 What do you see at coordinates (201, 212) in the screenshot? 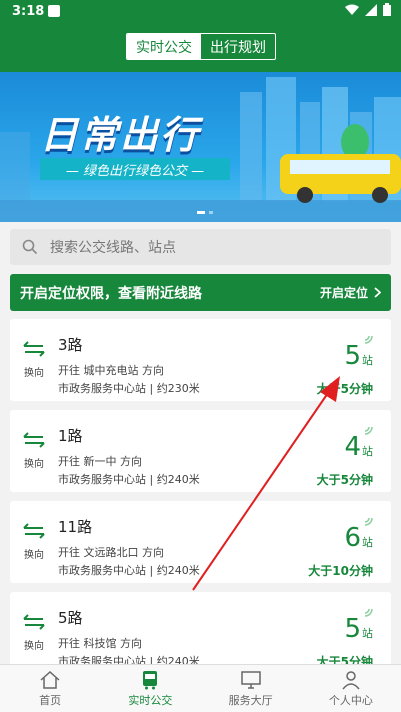
I see `carousel-indicator-active` at bounding box center [201, 212].